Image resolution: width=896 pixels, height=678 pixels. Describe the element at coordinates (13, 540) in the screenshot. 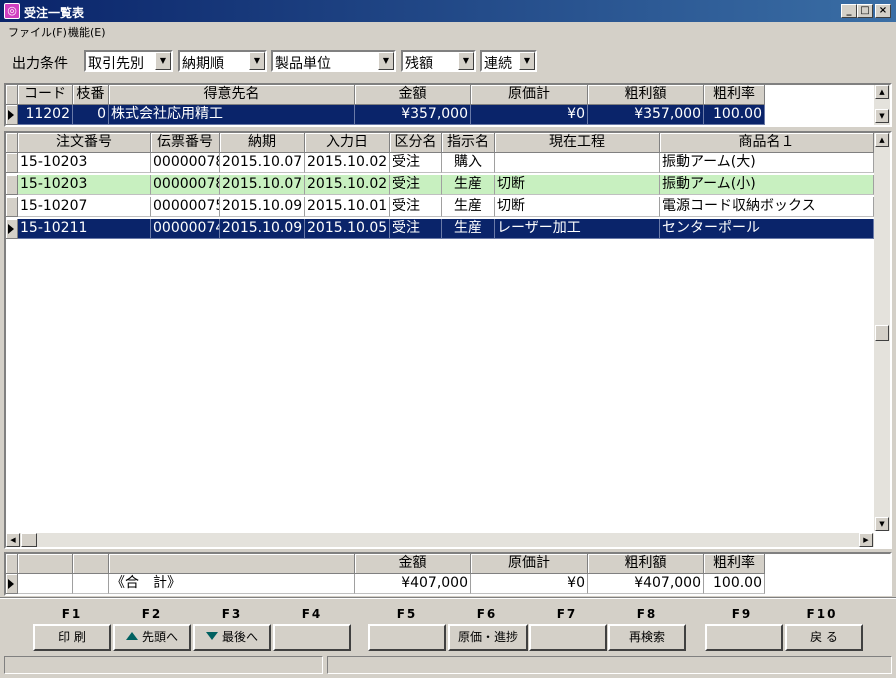

I see `scroll-left-icon: ◀` at that location.